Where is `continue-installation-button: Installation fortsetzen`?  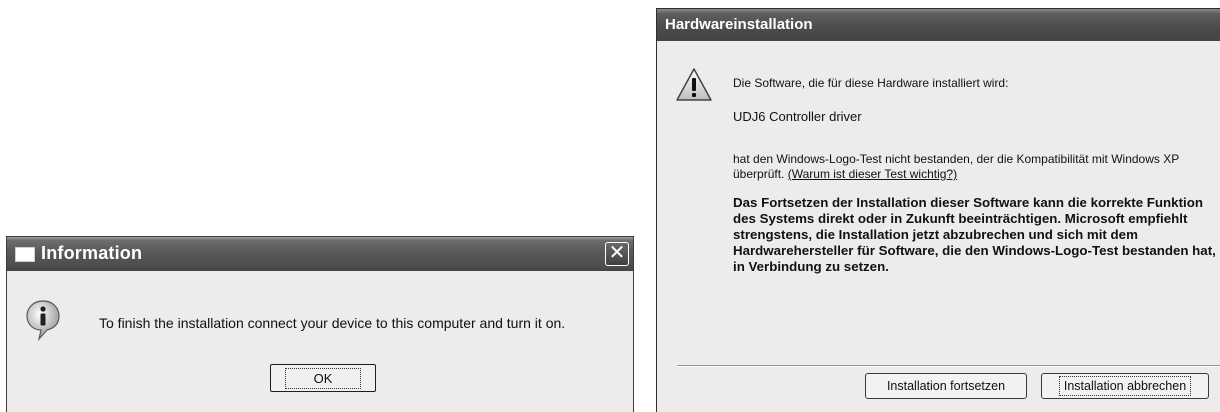 continue-installation-button: Installation fortsetzen is located at coordinates (946, 386).